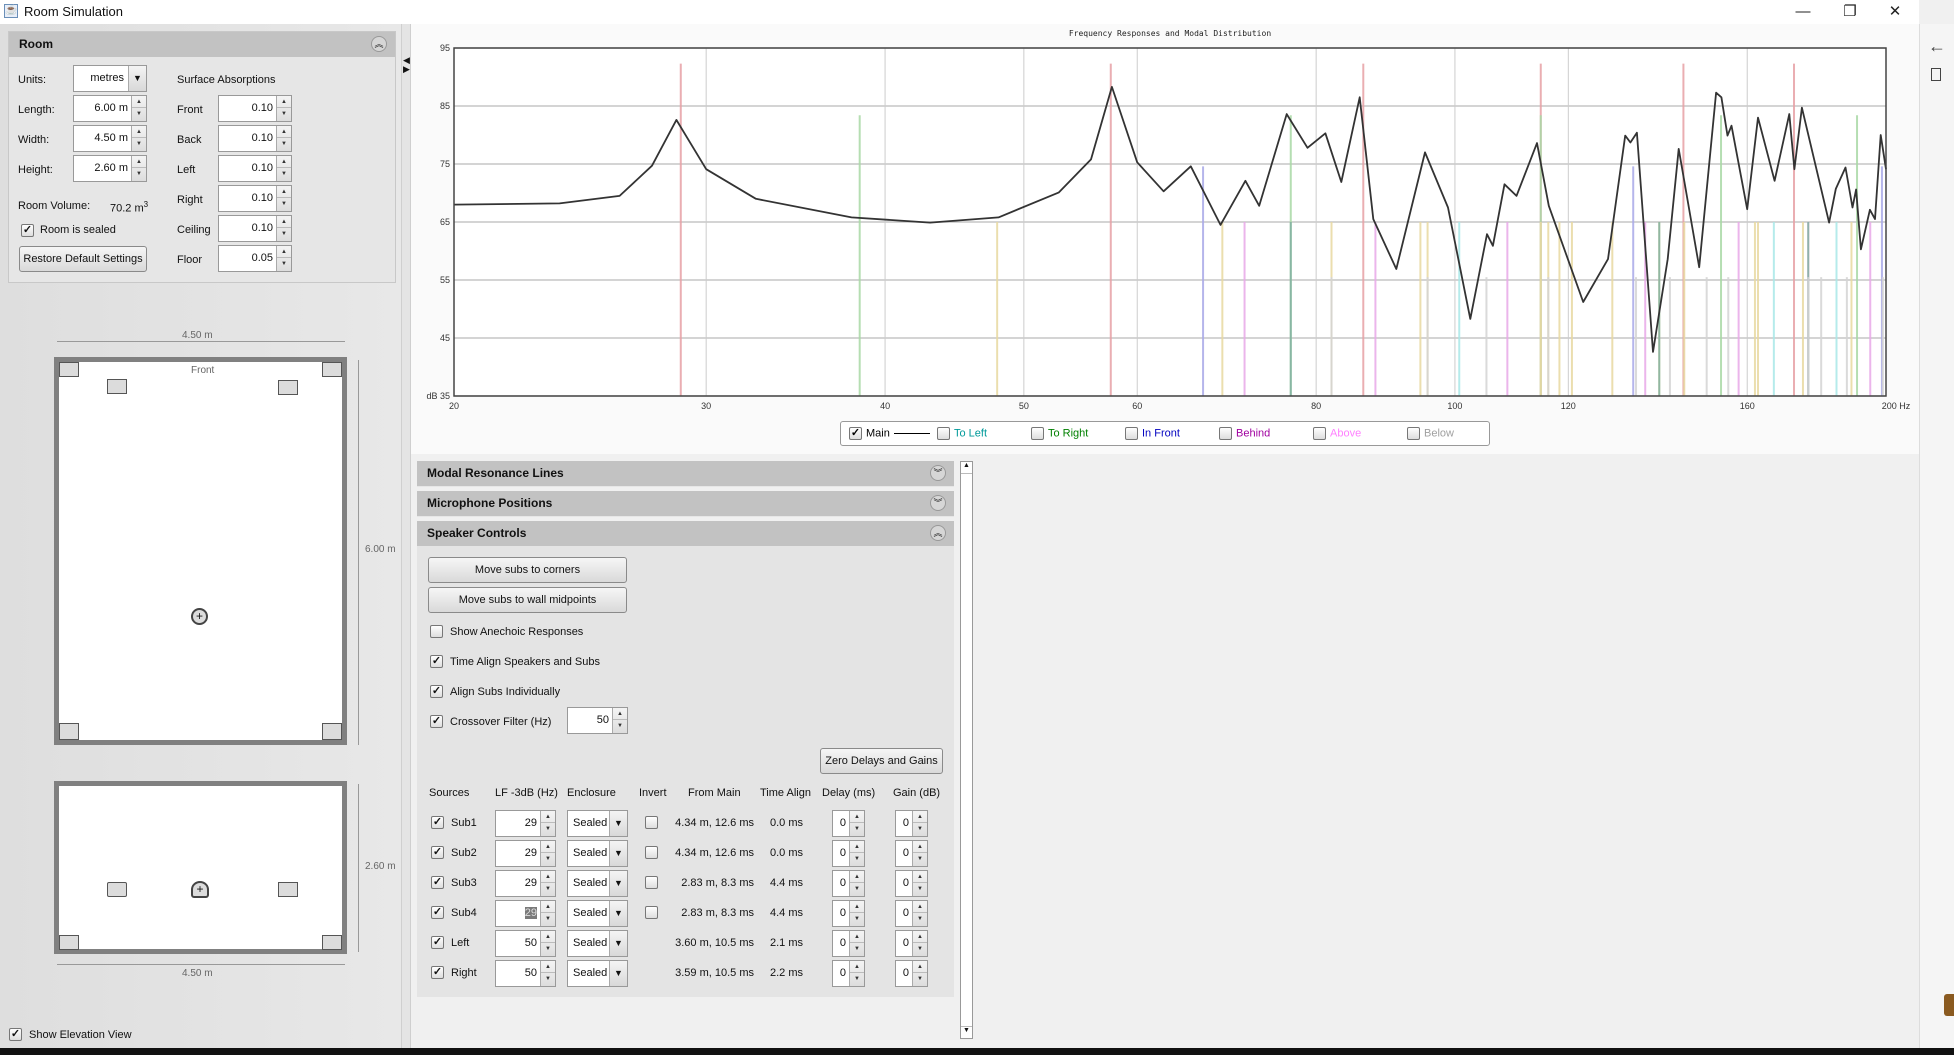 This screenshot has width=1954, height=1055. What do you see at coordinates (255, 108) in the screenshot?
I see `absorption-front-field: 0.10 ▲ ▼` at bounding box center [255, 108].